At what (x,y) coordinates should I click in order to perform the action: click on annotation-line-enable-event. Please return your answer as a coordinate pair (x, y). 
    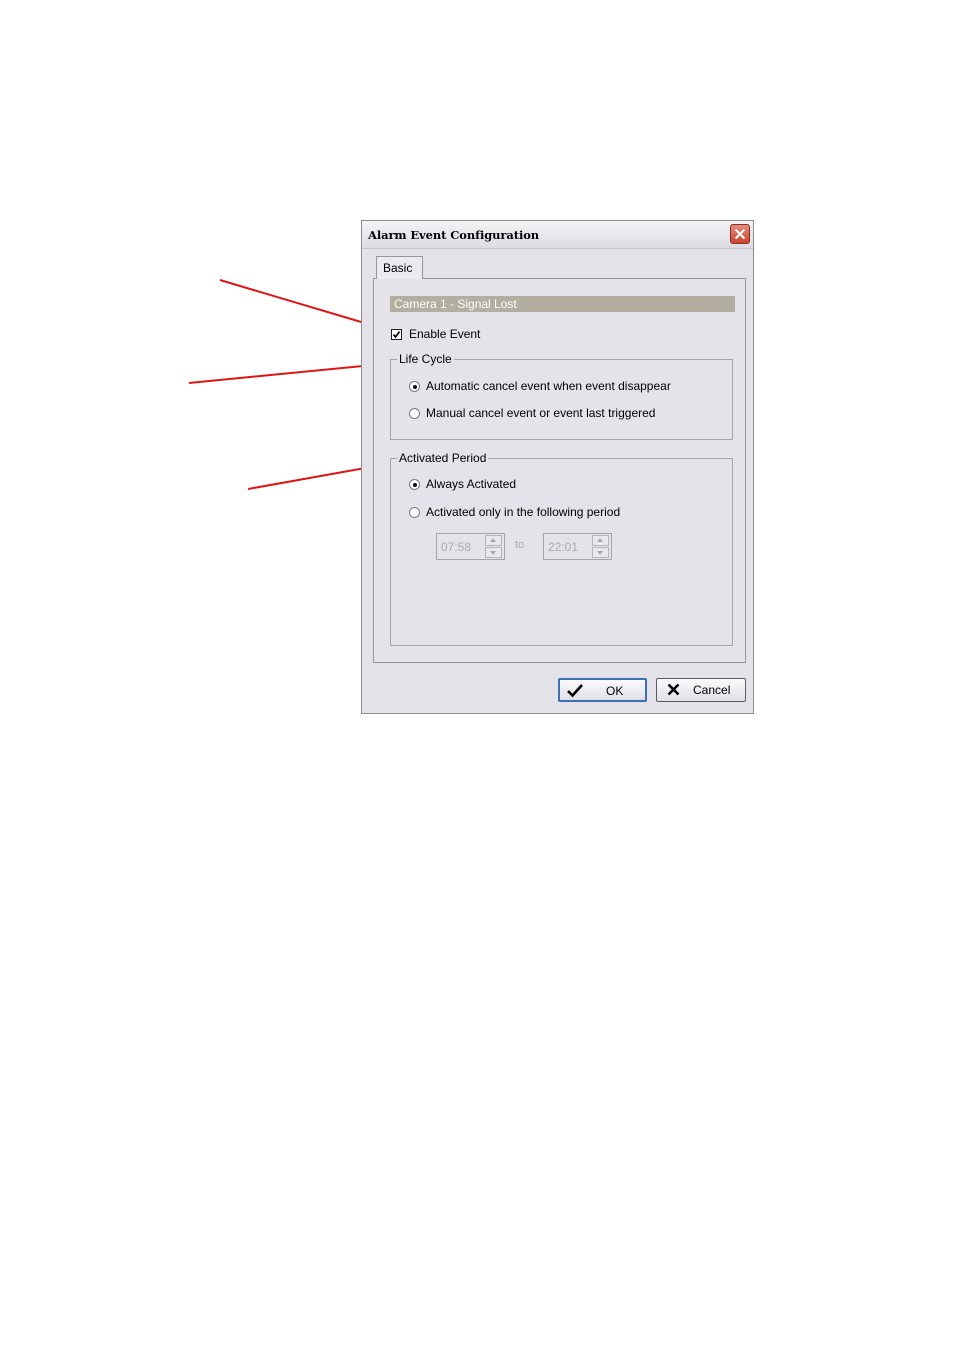
    Looking at the image, I should click on (299, 303).